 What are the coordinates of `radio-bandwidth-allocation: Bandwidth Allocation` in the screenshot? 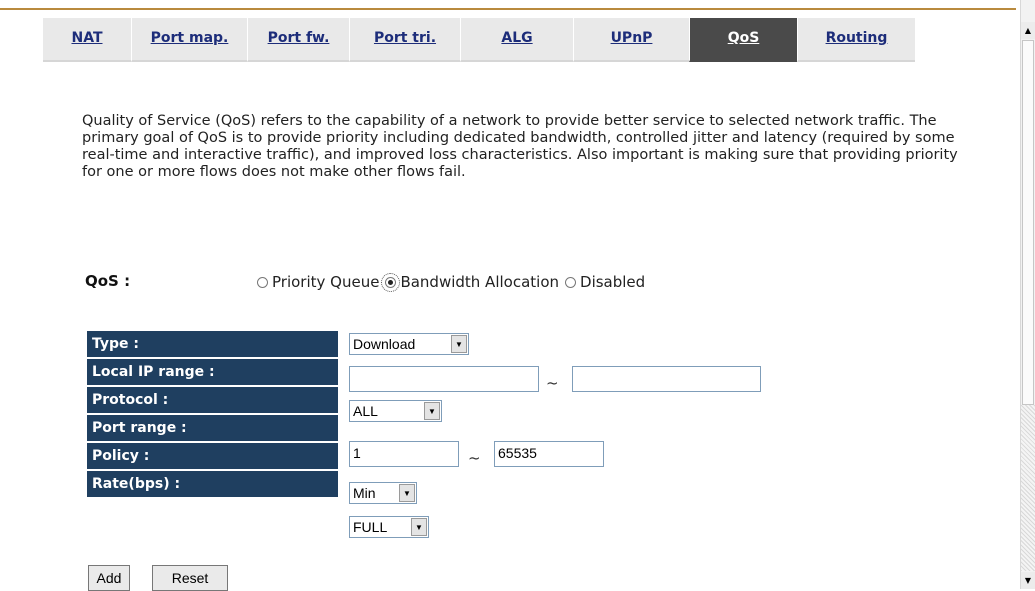 It's located at (470, 282).